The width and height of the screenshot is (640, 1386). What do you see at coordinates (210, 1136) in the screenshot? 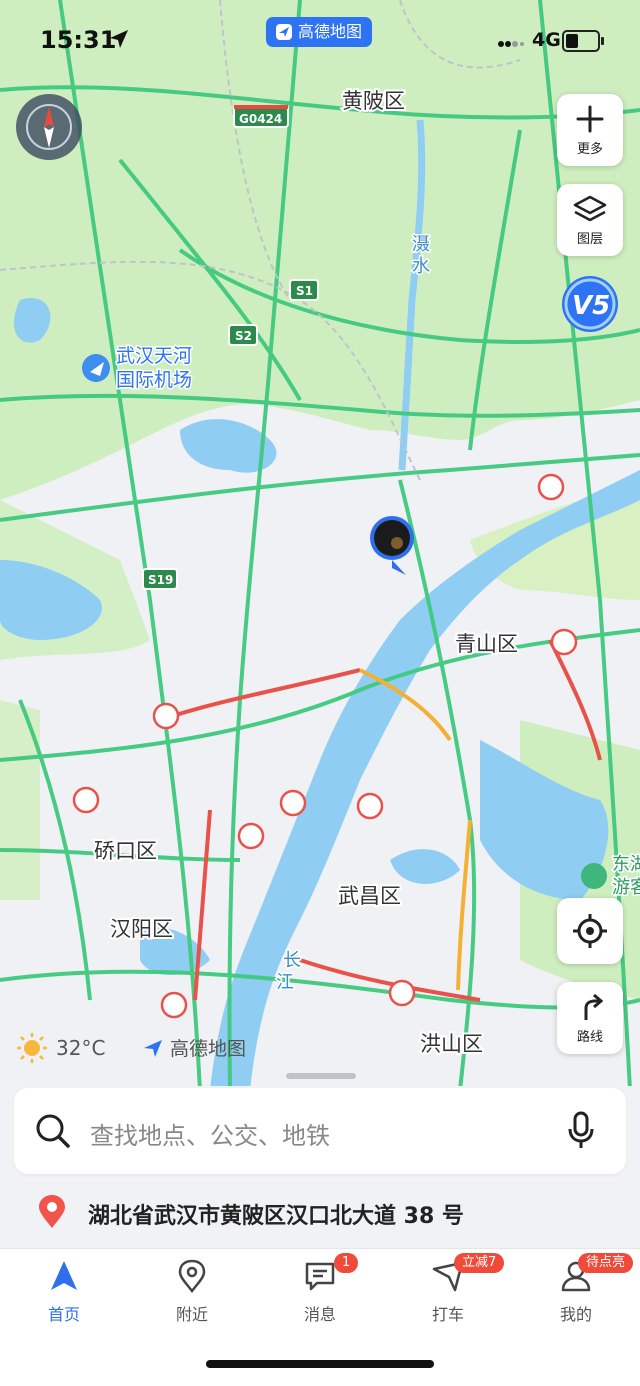
I see `search-placeholder: 查找地点、公交、地铁` at bounding box center [210, 1136].